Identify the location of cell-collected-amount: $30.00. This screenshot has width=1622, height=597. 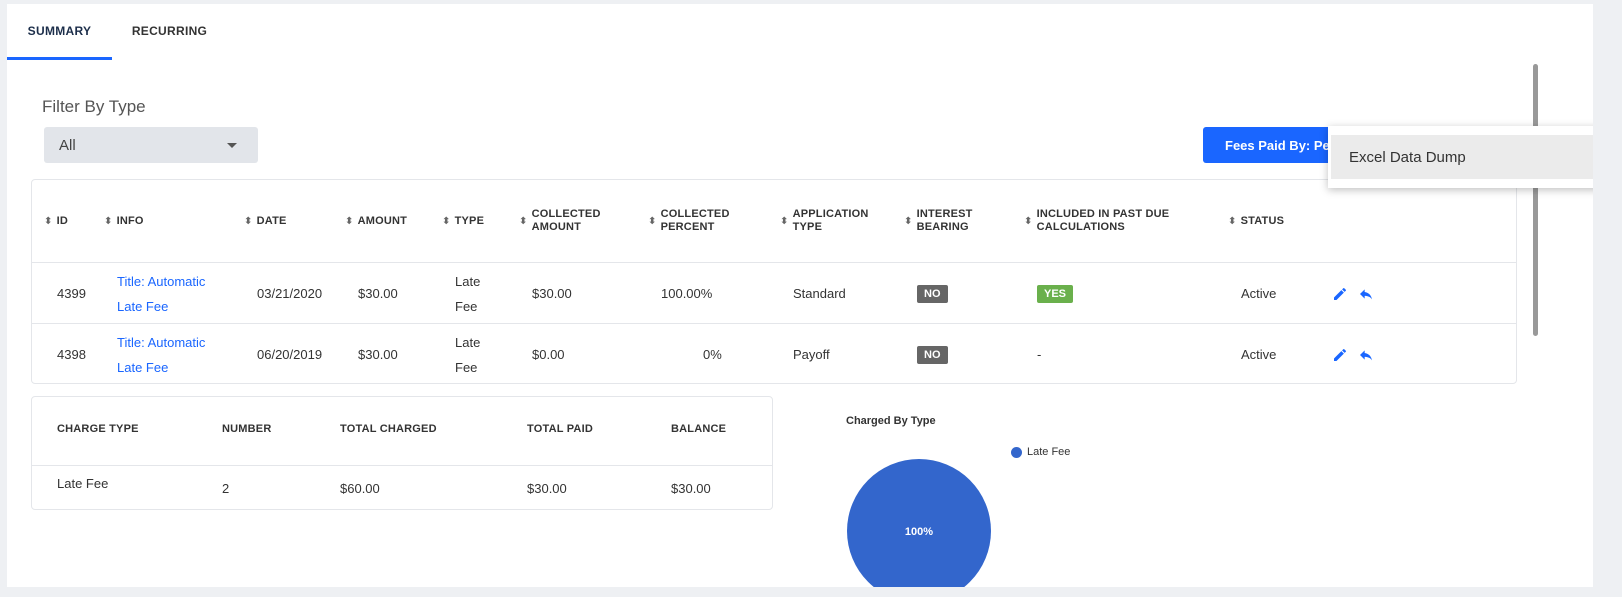
(552, 293).